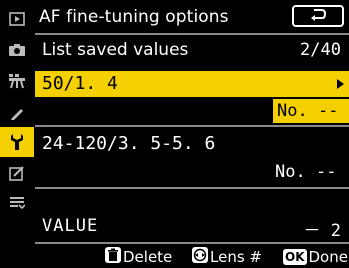 This screenshot has height=268, width=349. Describe the element at coordinates (115, 50) in the screenshot. I see `list-saved-values-label: List saved values` at that location.